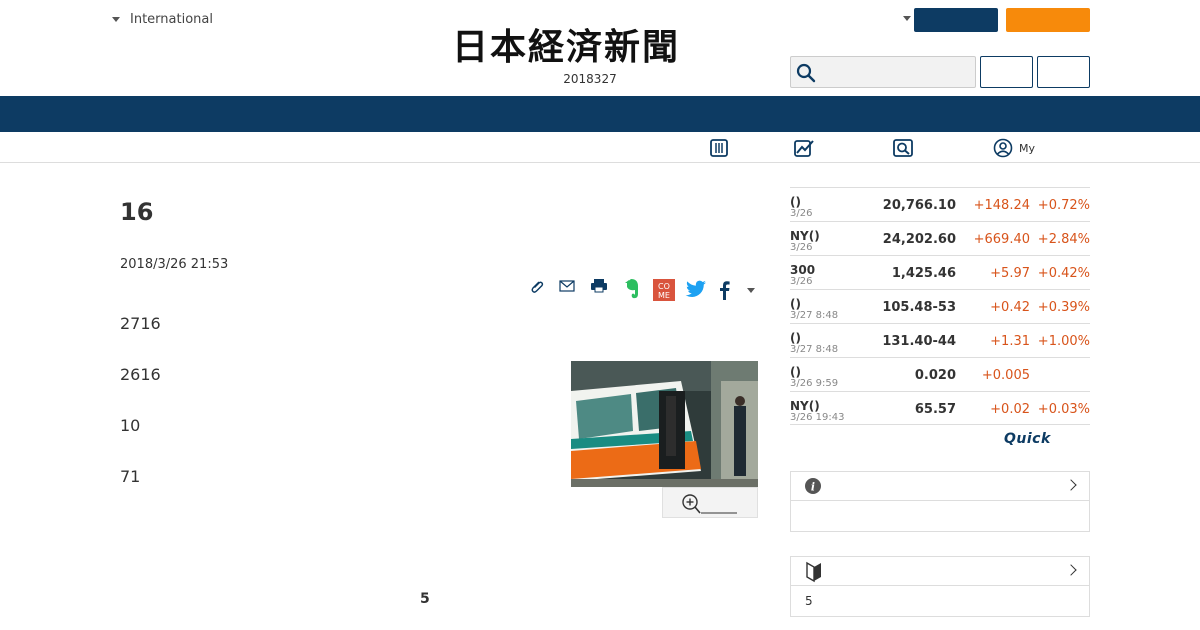 The height and width of the screenshot is (630, 1200). Describe the element at coordinates (1010, 341) in the screenshot. I see `market-change: +1.31` at that location.